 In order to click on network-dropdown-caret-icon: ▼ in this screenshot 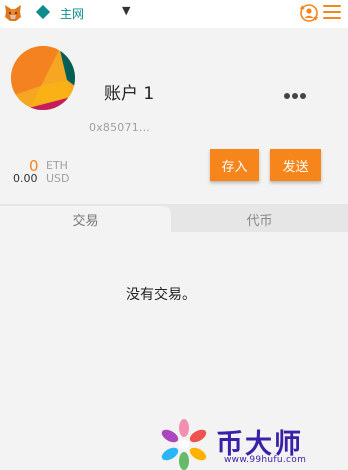, I will do `click(126, 10)`.